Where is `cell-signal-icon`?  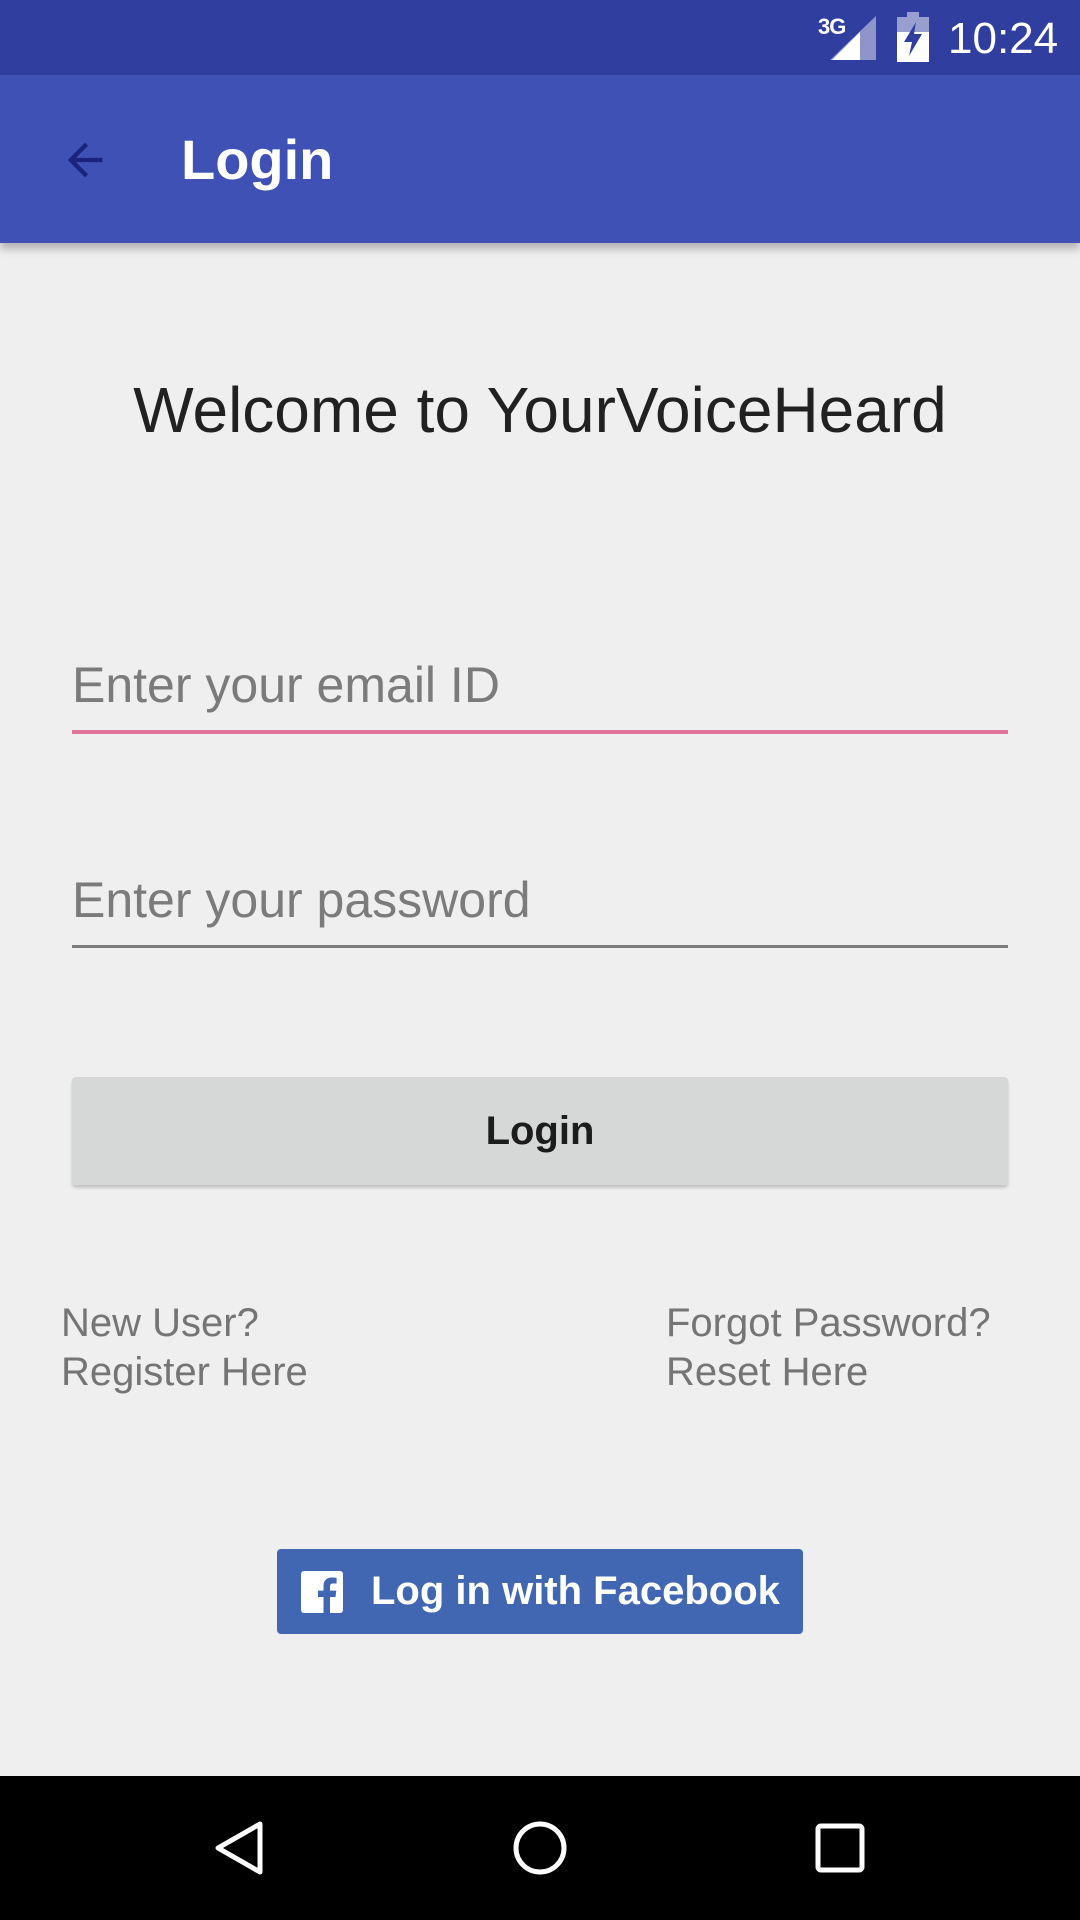 cell-signal-icon is located at coordinates (853, 38).